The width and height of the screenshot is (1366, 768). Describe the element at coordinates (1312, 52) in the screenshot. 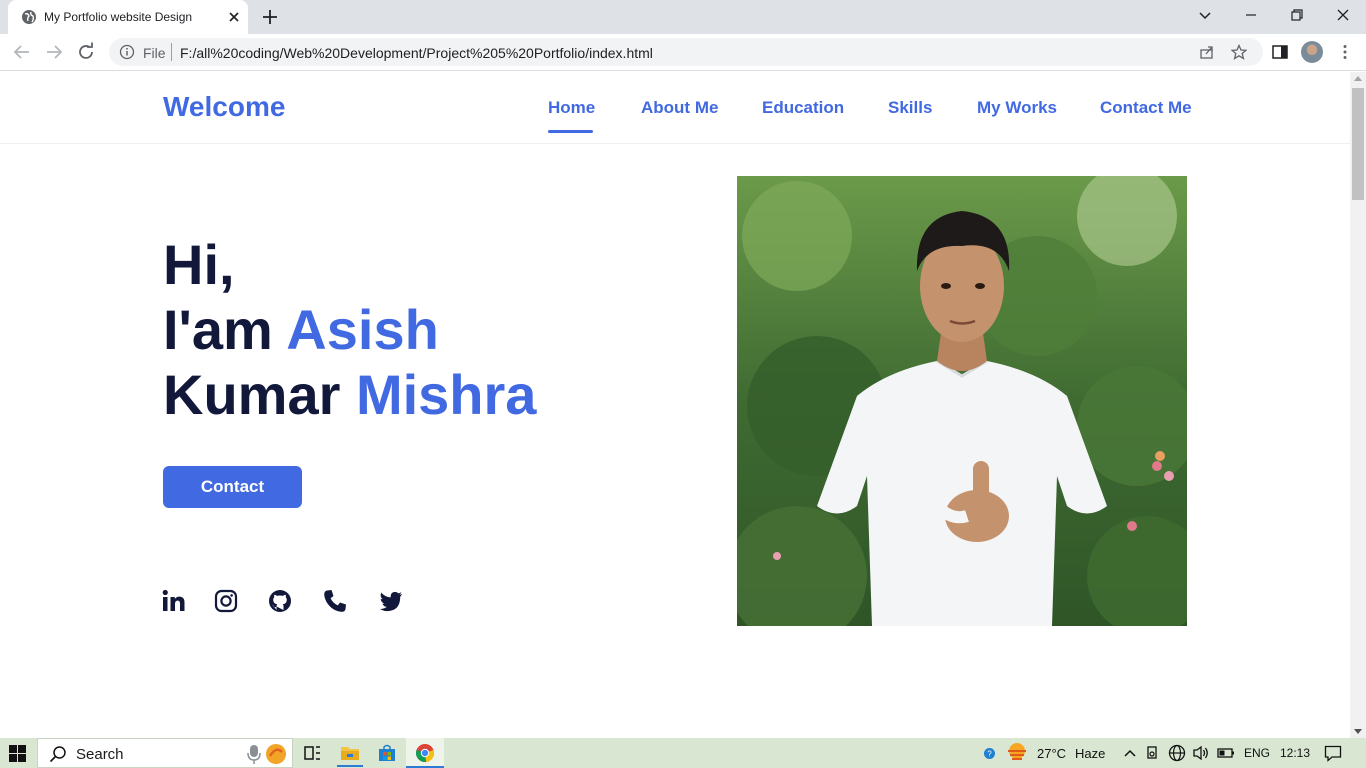

I see `profile-avatar` at that location.